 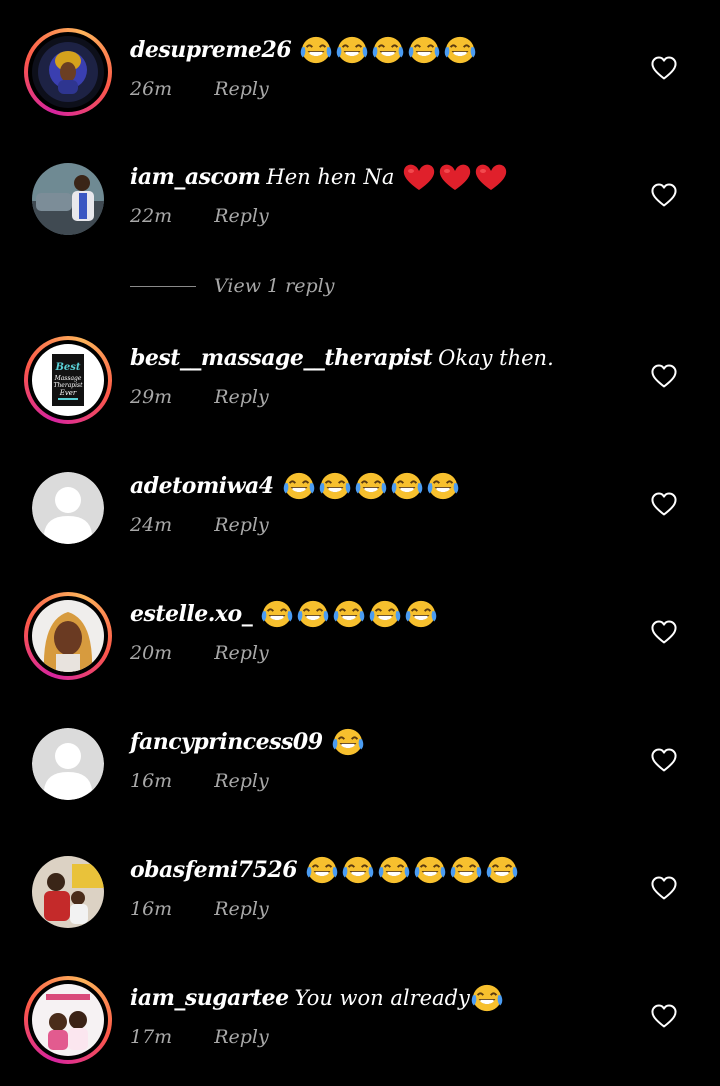 What do you see at coordinates (68, 393) in the screenshot?
I see `svg-text: Ever` at bounding box center [68, 393].